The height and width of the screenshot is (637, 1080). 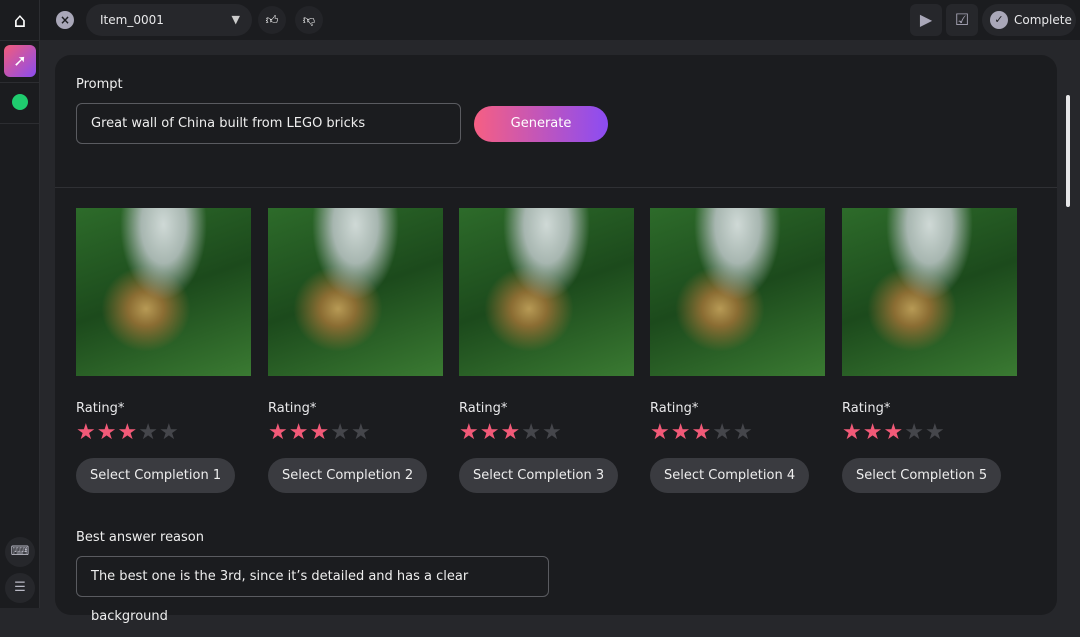 I want to click on select-completion-button: Select Completion 5, so click(x=922, y=475).